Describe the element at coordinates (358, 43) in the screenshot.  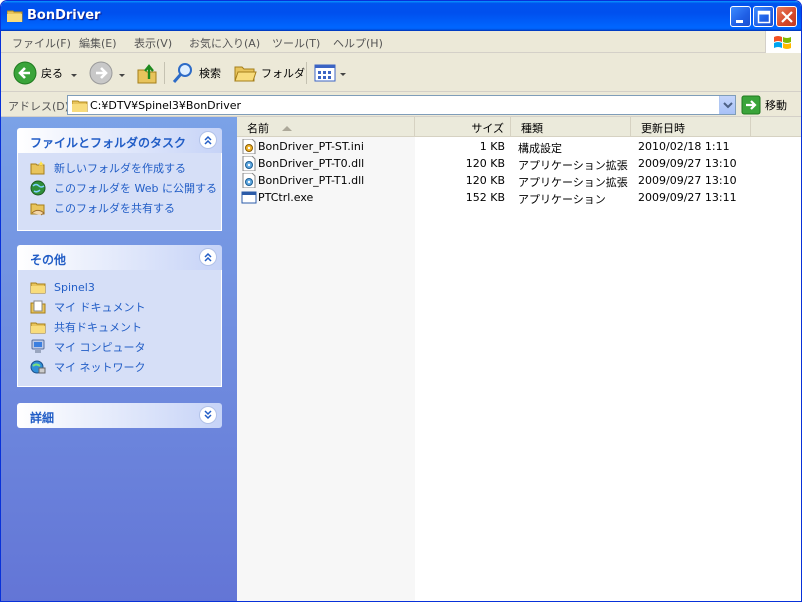
I see `menu-help: ヘルプ(H)` at that location.